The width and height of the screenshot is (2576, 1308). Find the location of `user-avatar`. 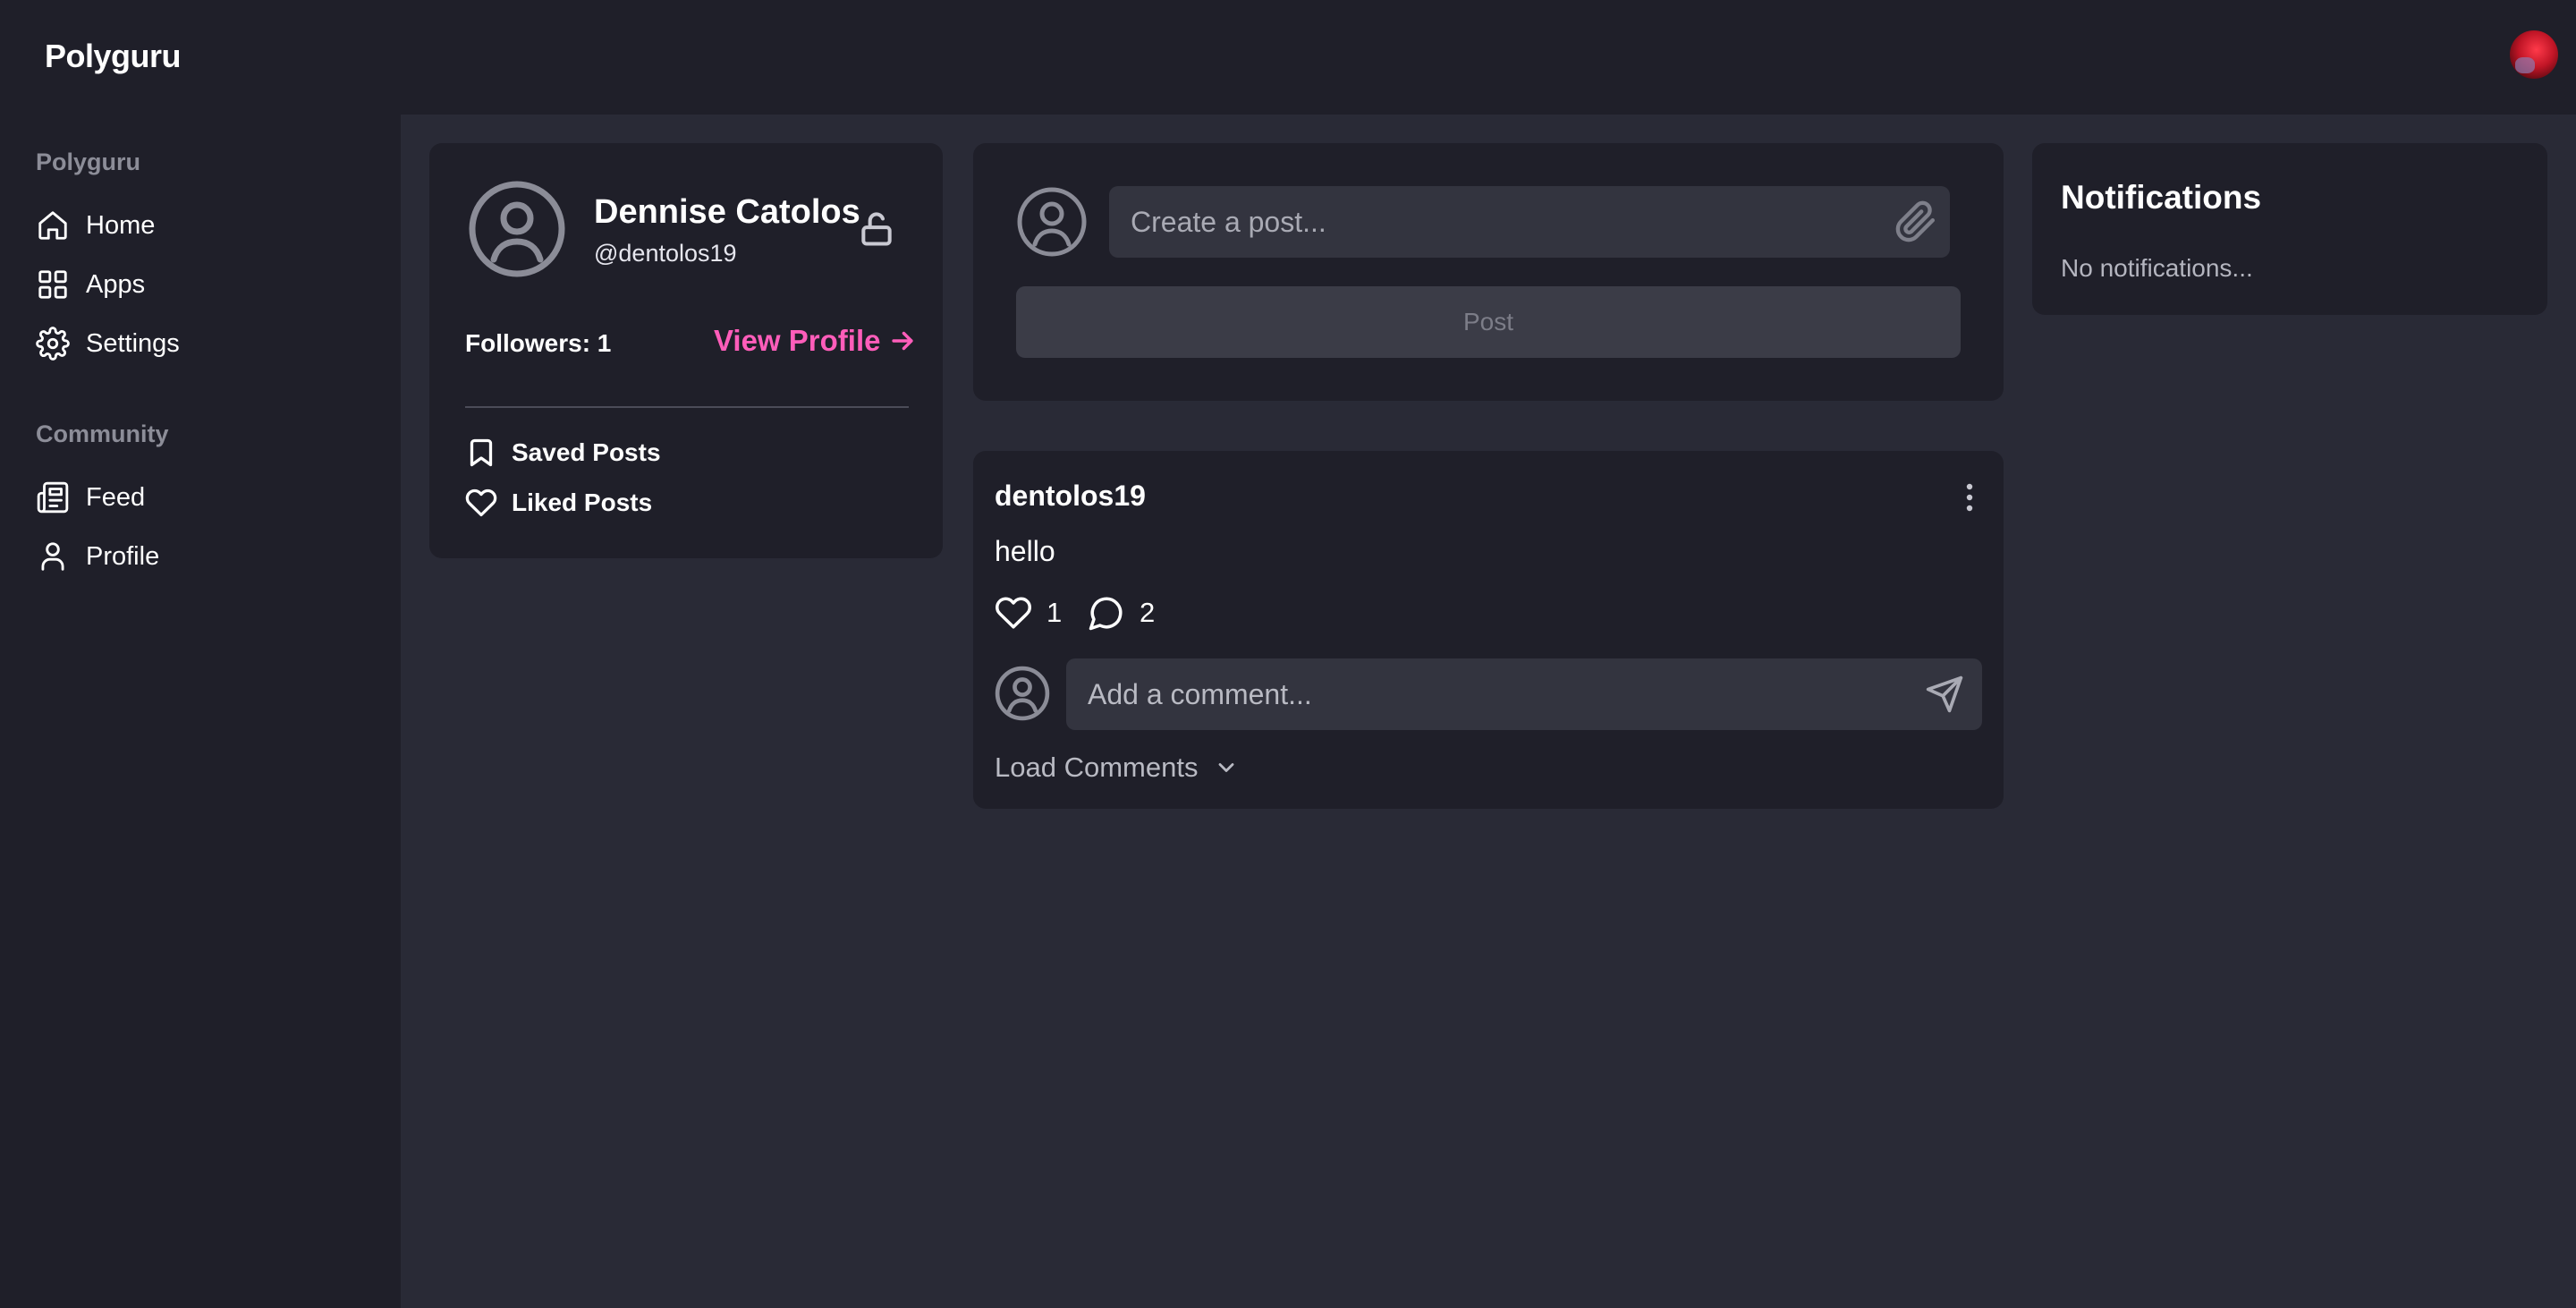

user-avatar is located at coordinates (2534, 54).